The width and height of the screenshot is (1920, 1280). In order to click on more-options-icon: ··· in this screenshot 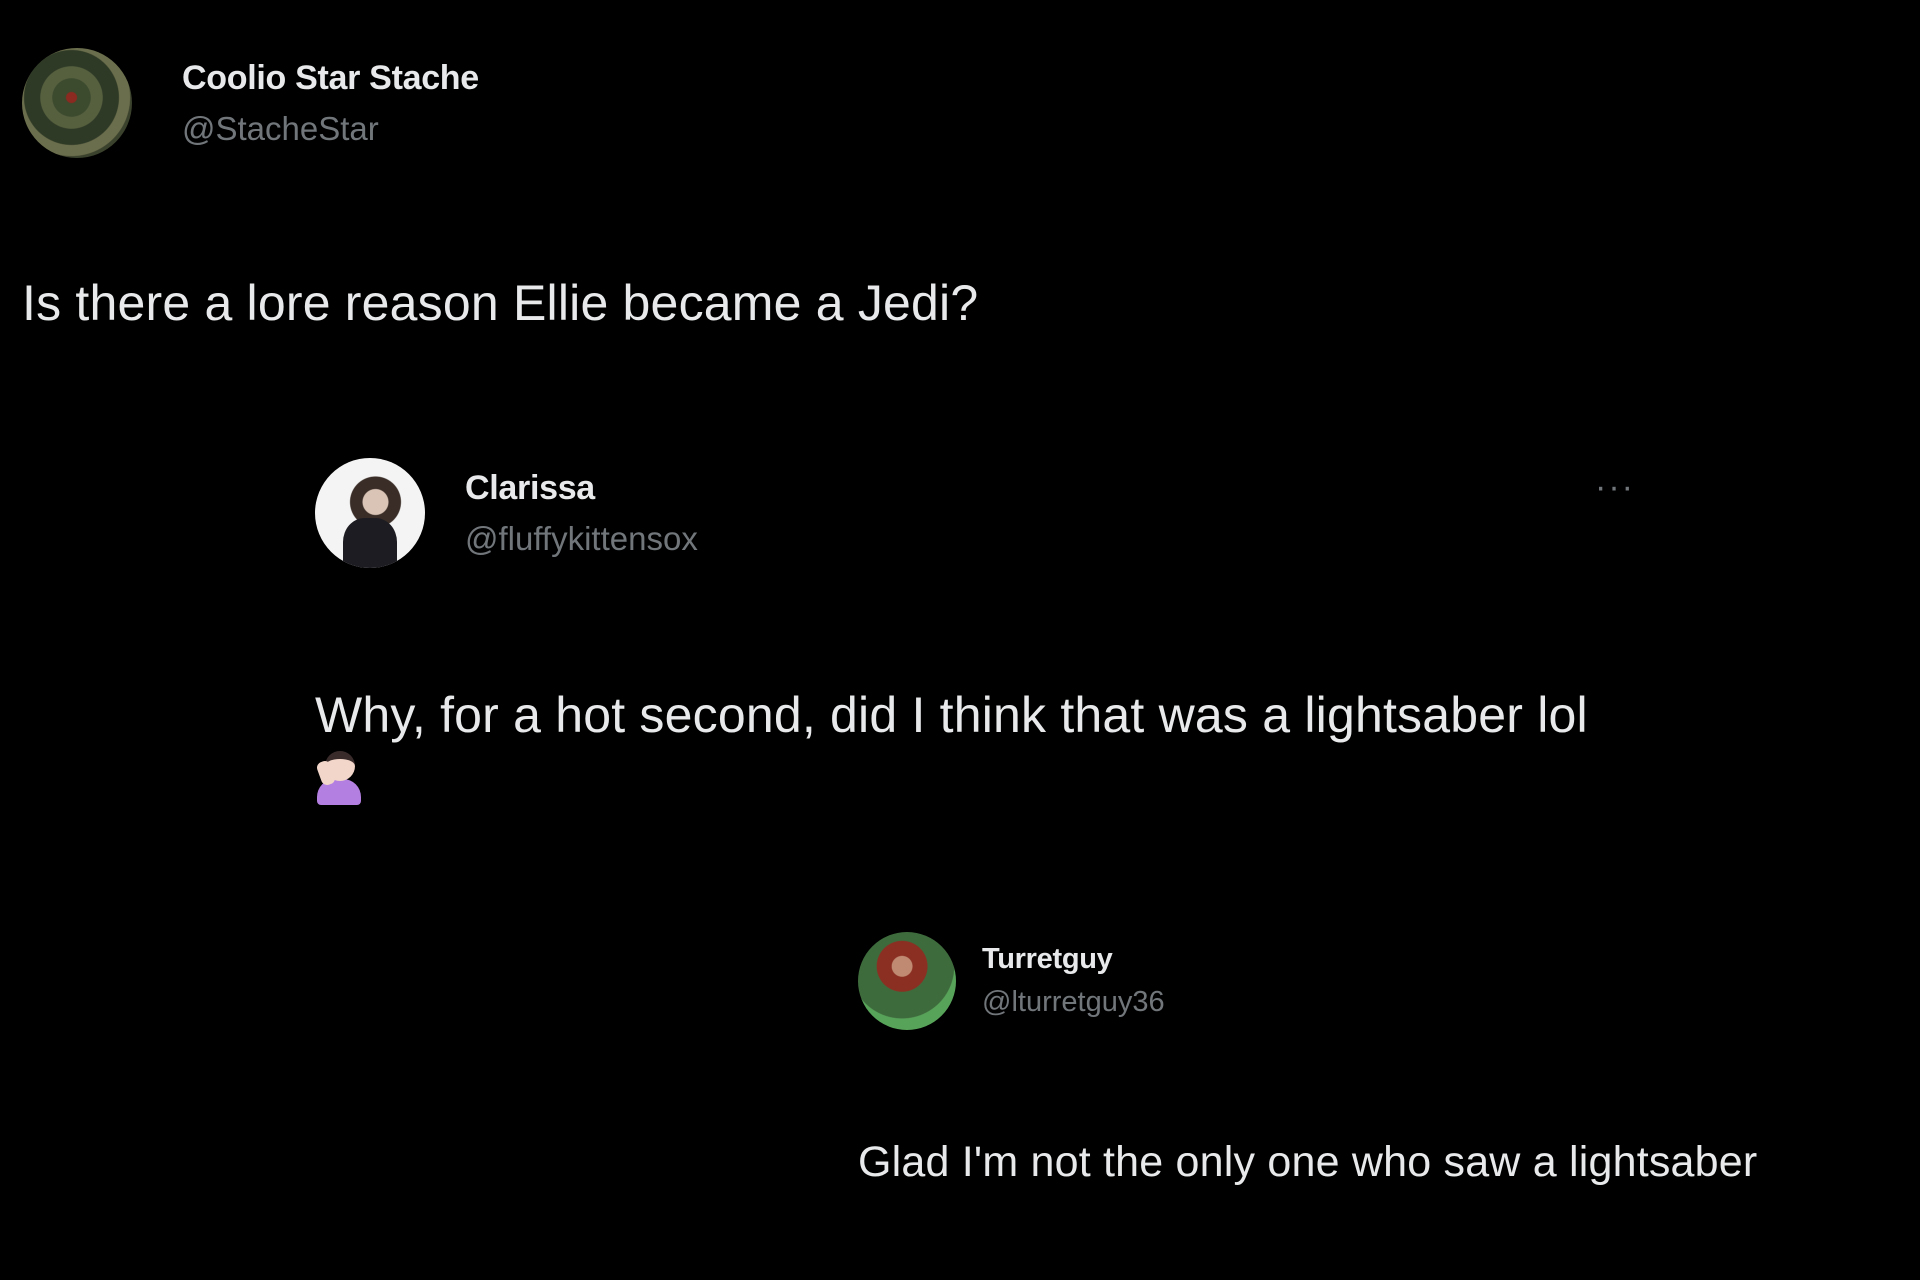, I will do `click(1615, 487)`.